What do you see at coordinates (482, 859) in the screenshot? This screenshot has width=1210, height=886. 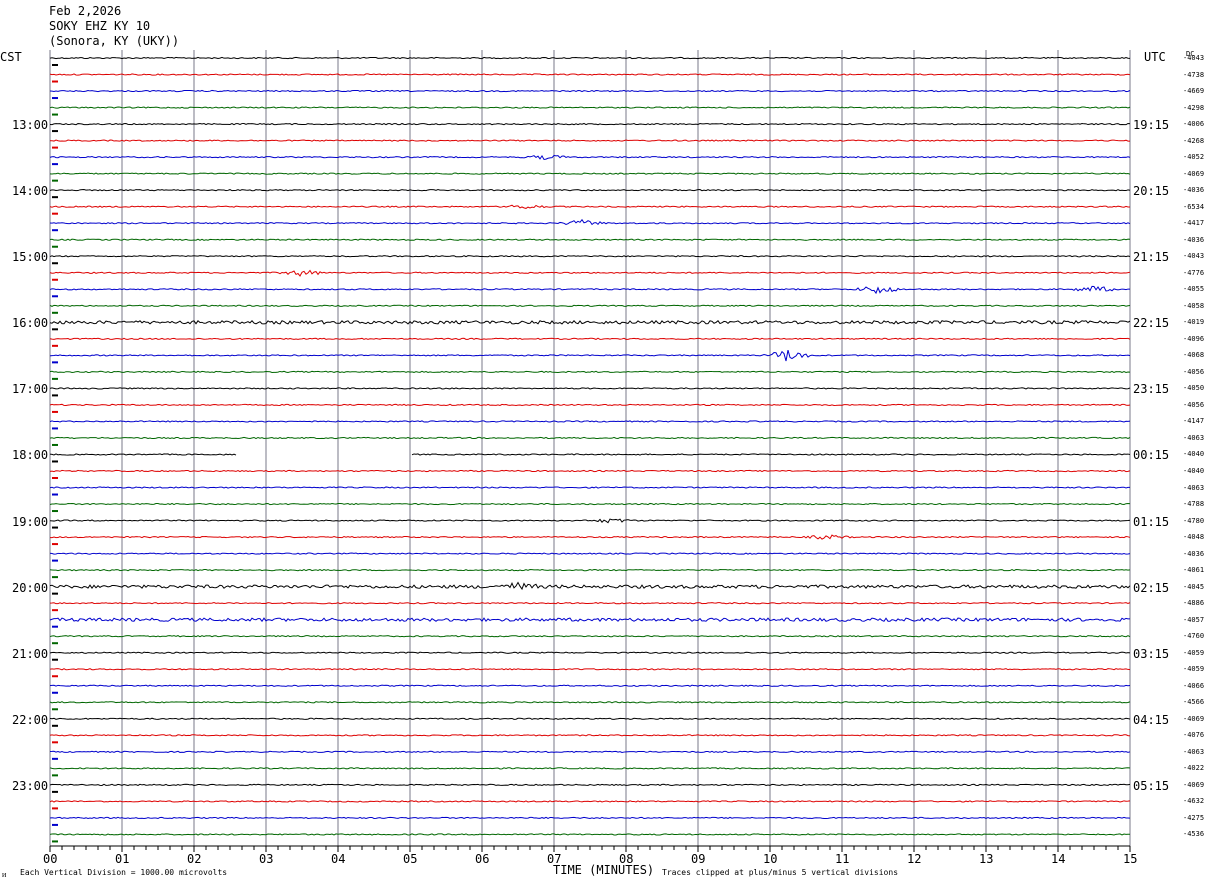 I see `x-tick-label: 06` at bounding box center [482, 859].